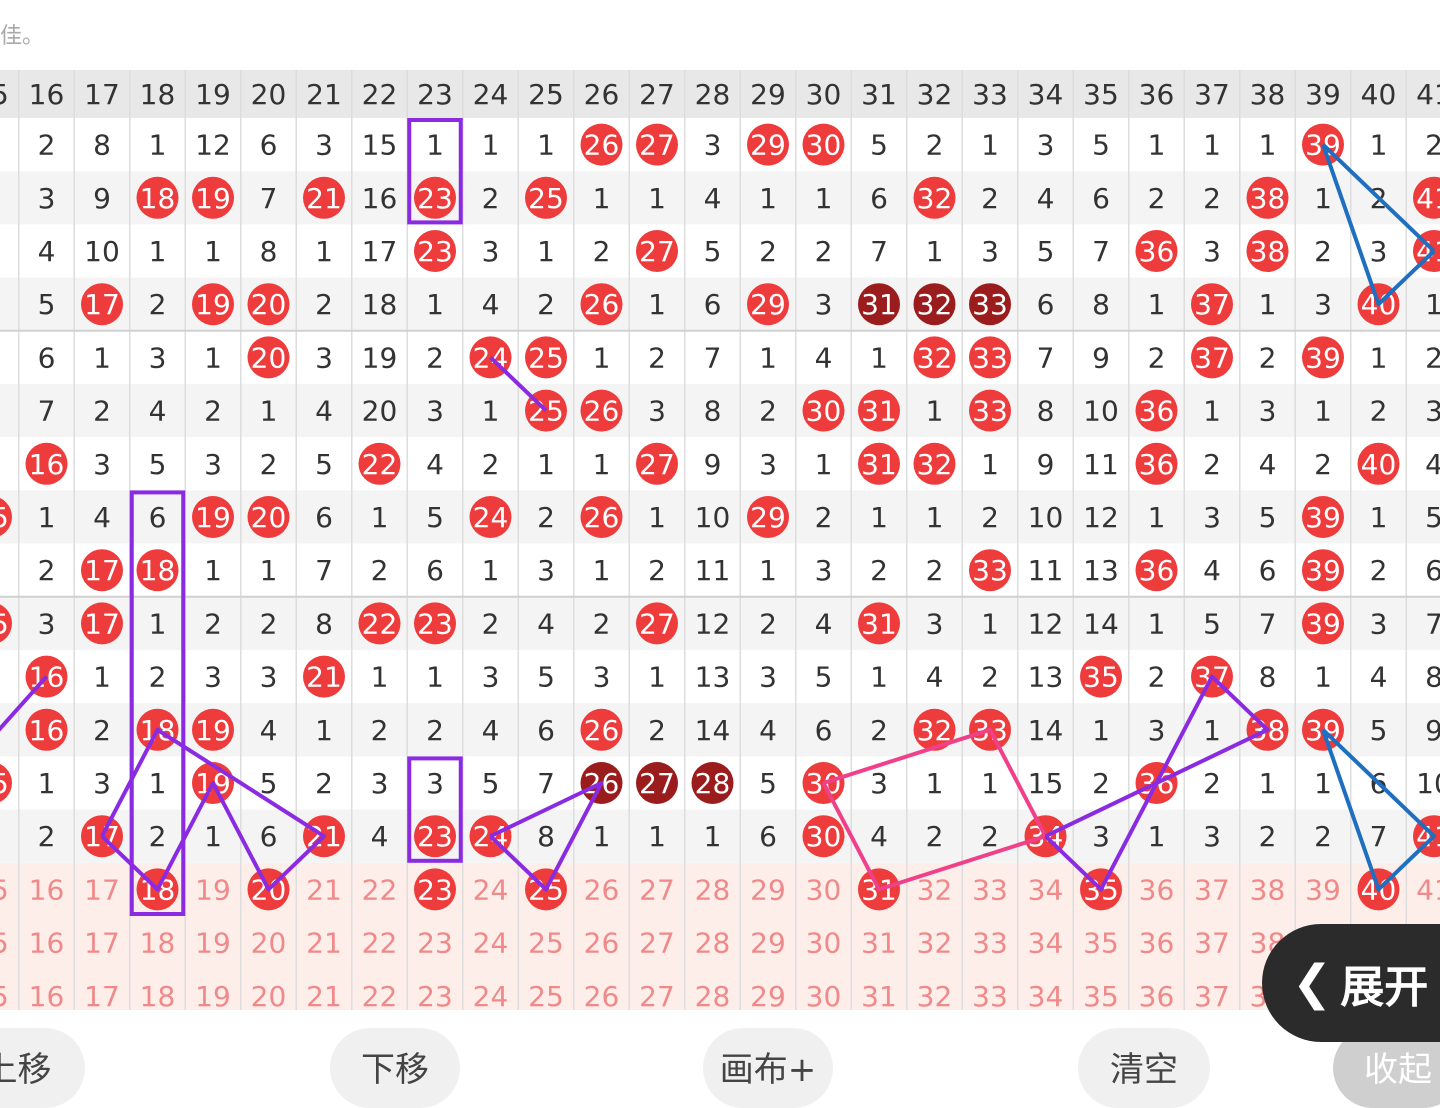 The height and width of the screenshot is (1108, 1440). Describe the element at coordinates (4, 995) in the screenshot. I see `placeholder-number: 15` at that location.